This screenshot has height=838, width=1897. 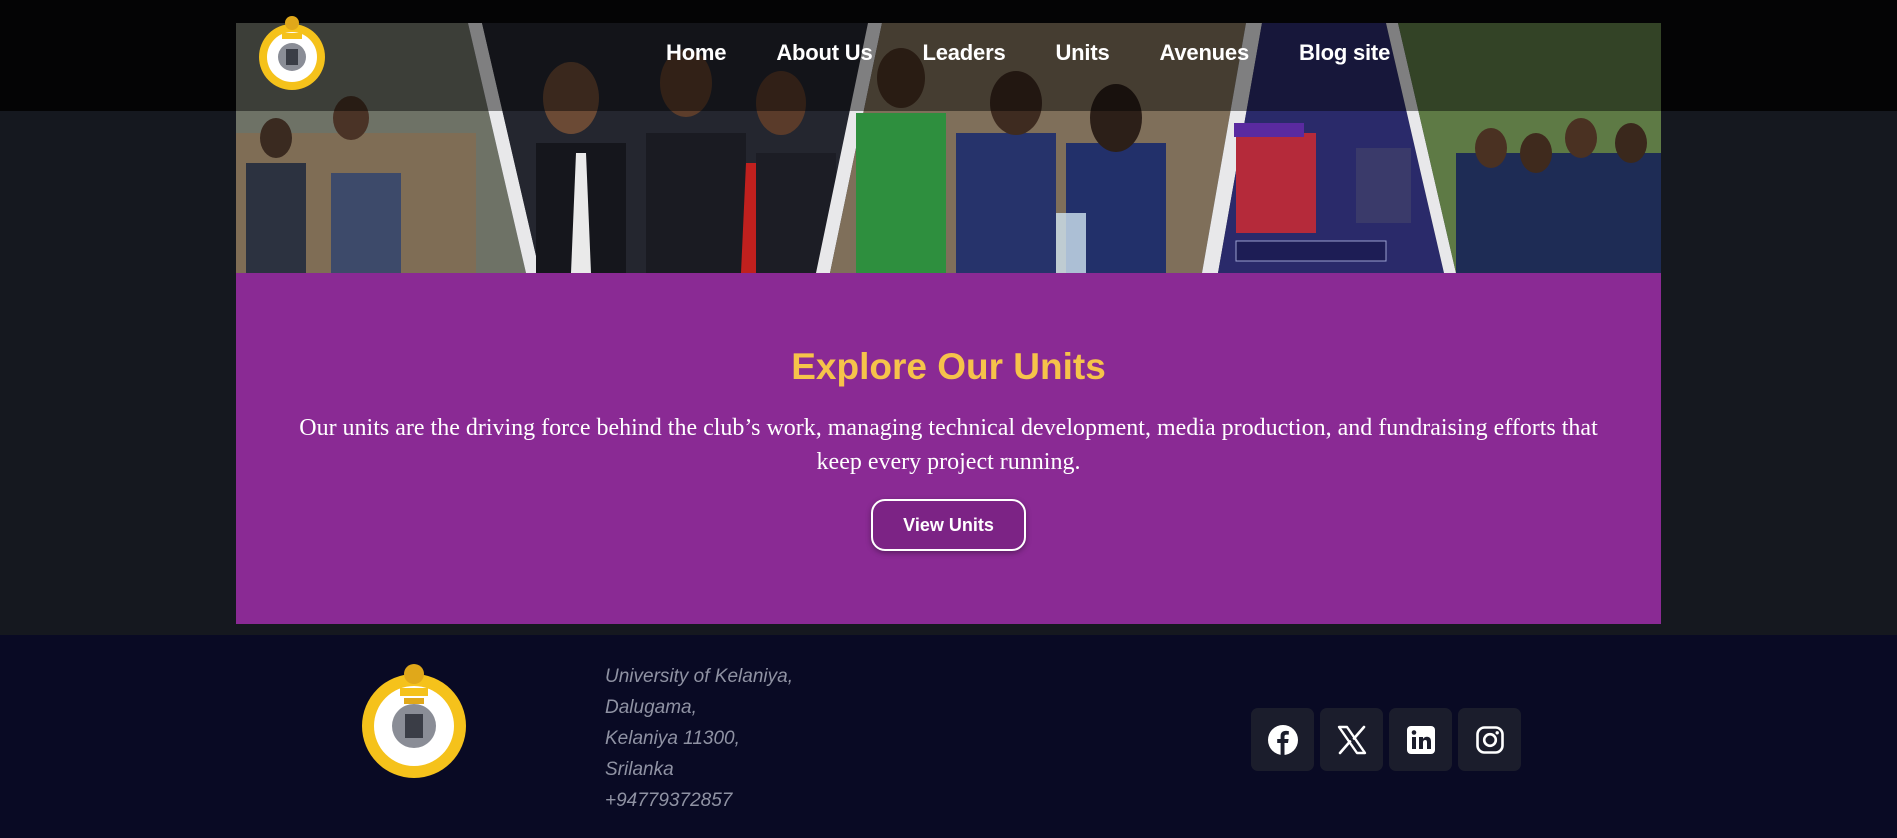 I want to click on social-links, so click(x=1386, y=739).